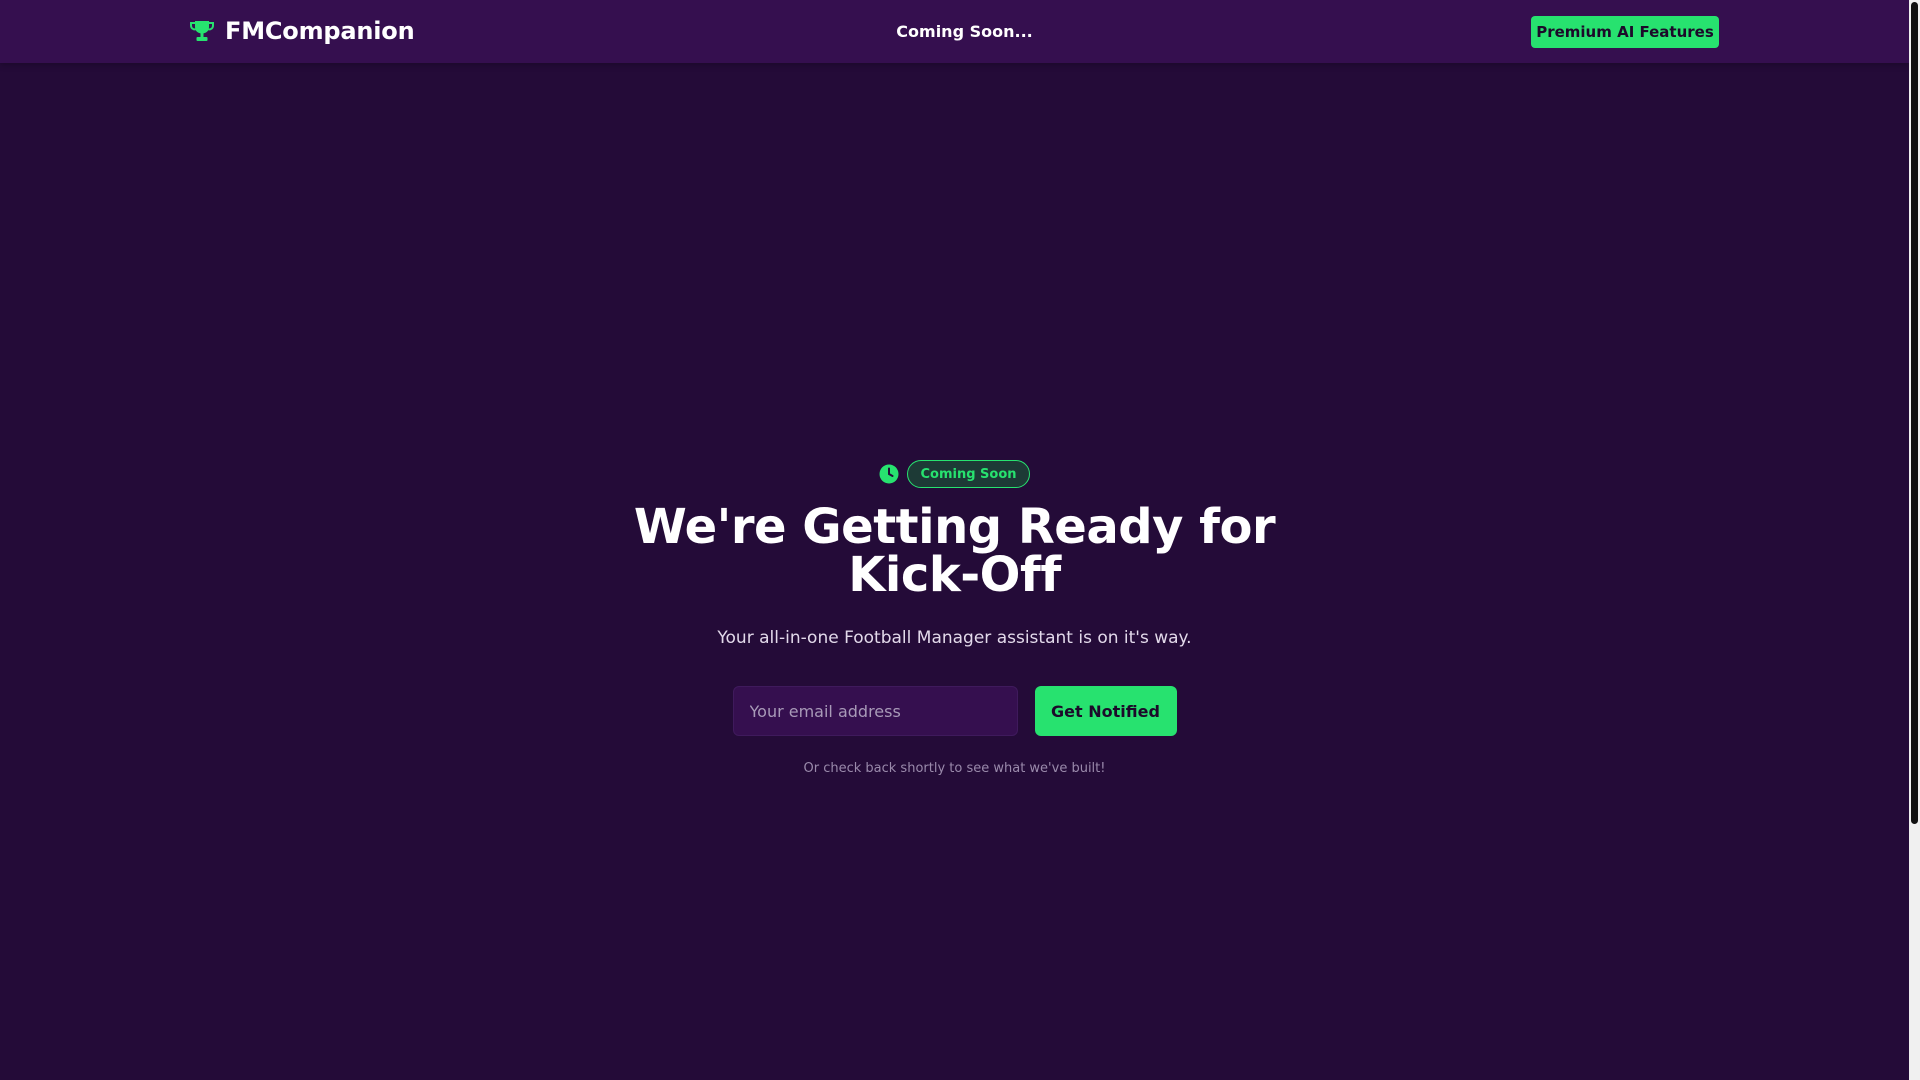 The height and width of the screenshot is (1080, 1920). I want to click on vertical-scrollbar, so click(1914, 540).